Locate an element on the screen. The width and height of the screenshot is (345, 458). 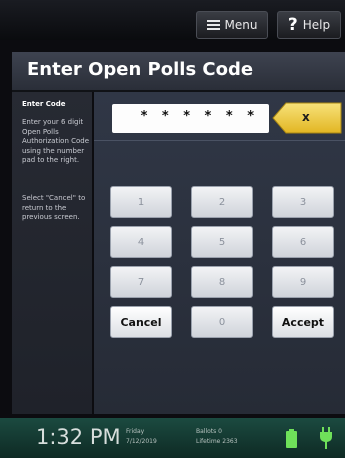
key-4: 4 is located at coordinates (141, 242).